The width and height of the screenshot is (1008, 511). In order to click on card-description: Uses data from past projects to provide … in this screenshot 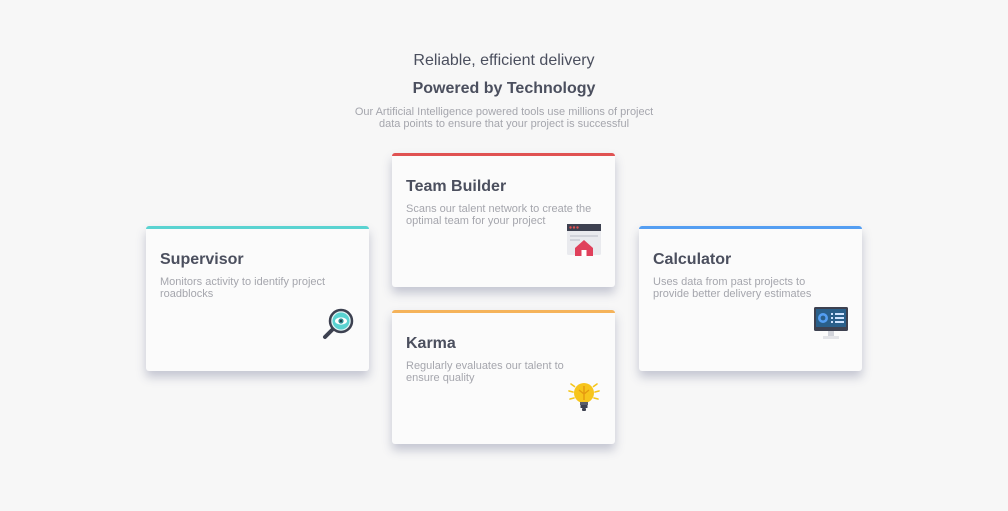, I will do `click(732, 288)`.